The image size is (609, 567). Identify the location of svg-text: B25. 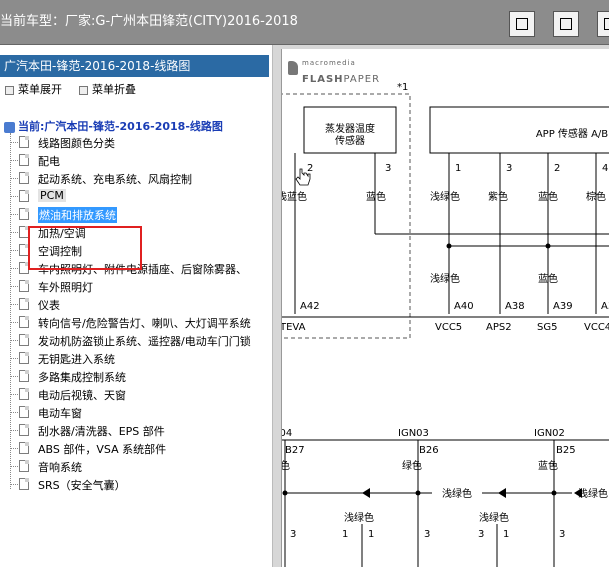
(566, 450).